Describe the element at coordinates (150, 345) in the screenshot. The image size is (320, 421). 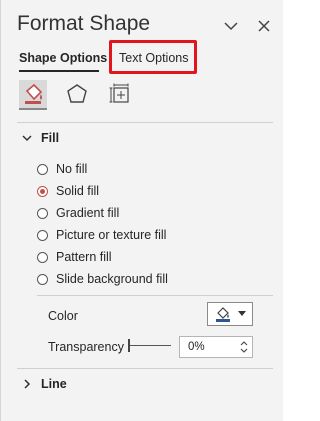
I see `transparency-slider-track` at that location.